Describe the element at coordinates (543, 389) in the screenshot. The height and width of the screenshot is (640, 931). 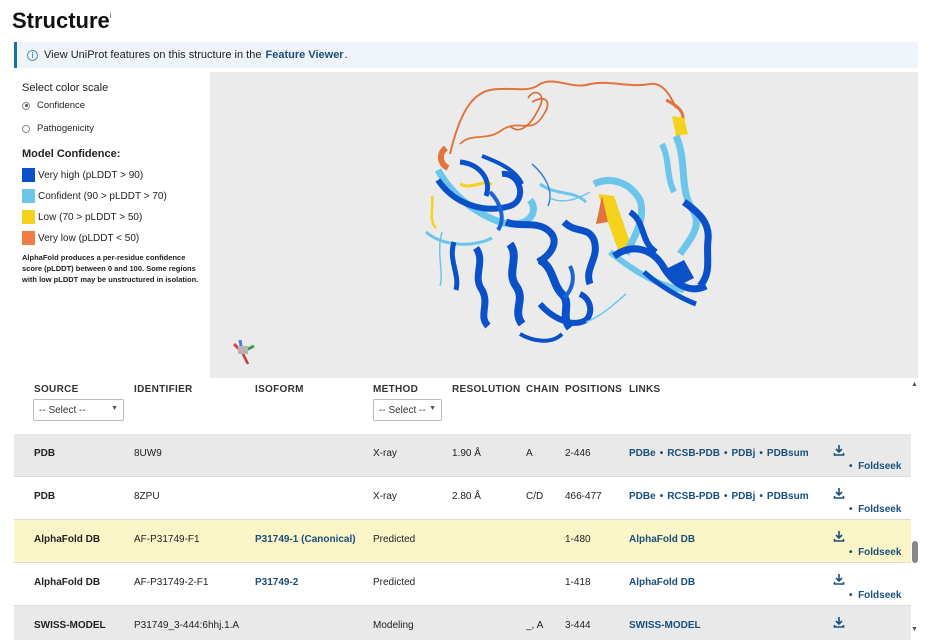
I see `header-chain: CHAIN` at that location.